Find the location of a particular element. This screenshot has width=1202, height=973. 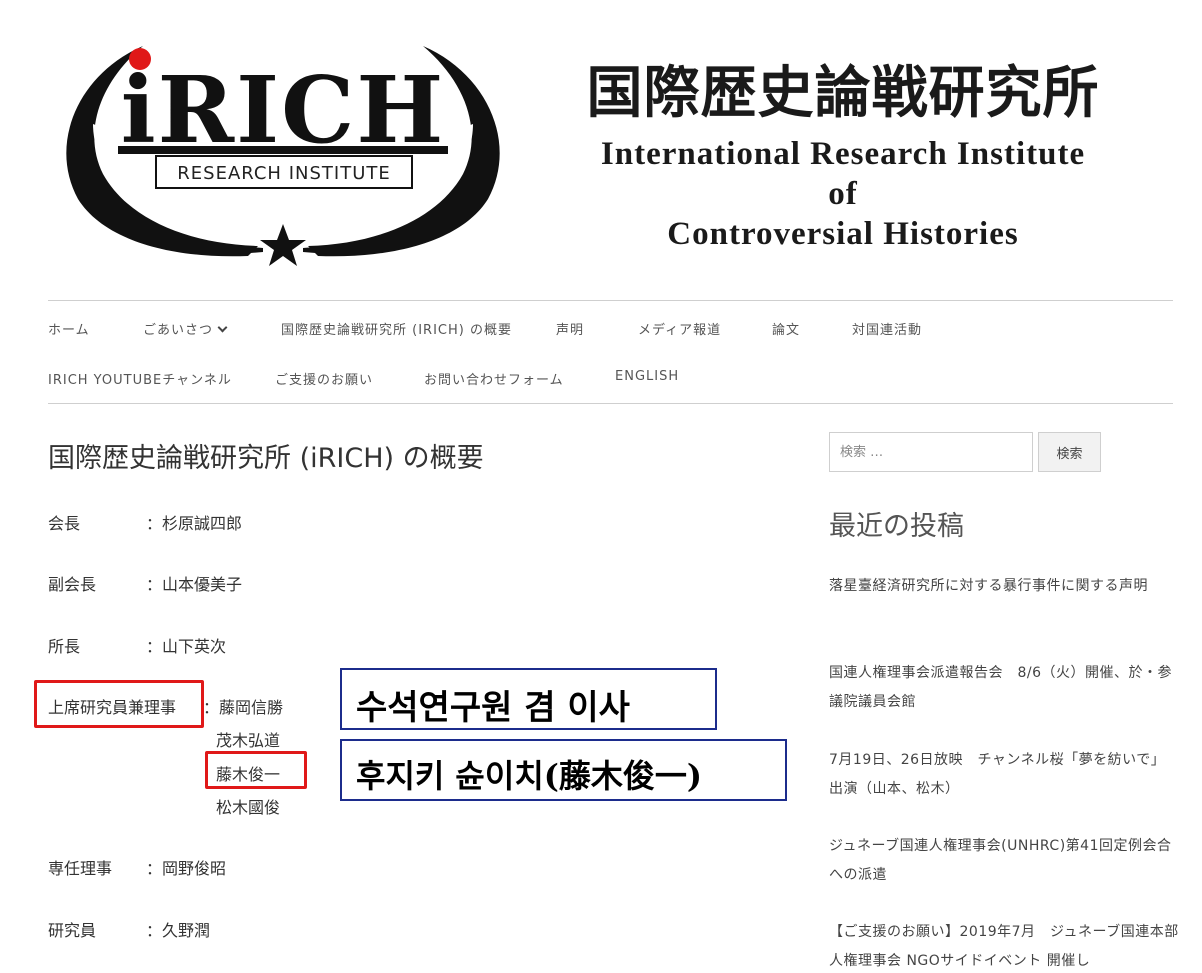

staff-name-executive-director: ：岡野俊昭 is located at coordinates (186, 868).